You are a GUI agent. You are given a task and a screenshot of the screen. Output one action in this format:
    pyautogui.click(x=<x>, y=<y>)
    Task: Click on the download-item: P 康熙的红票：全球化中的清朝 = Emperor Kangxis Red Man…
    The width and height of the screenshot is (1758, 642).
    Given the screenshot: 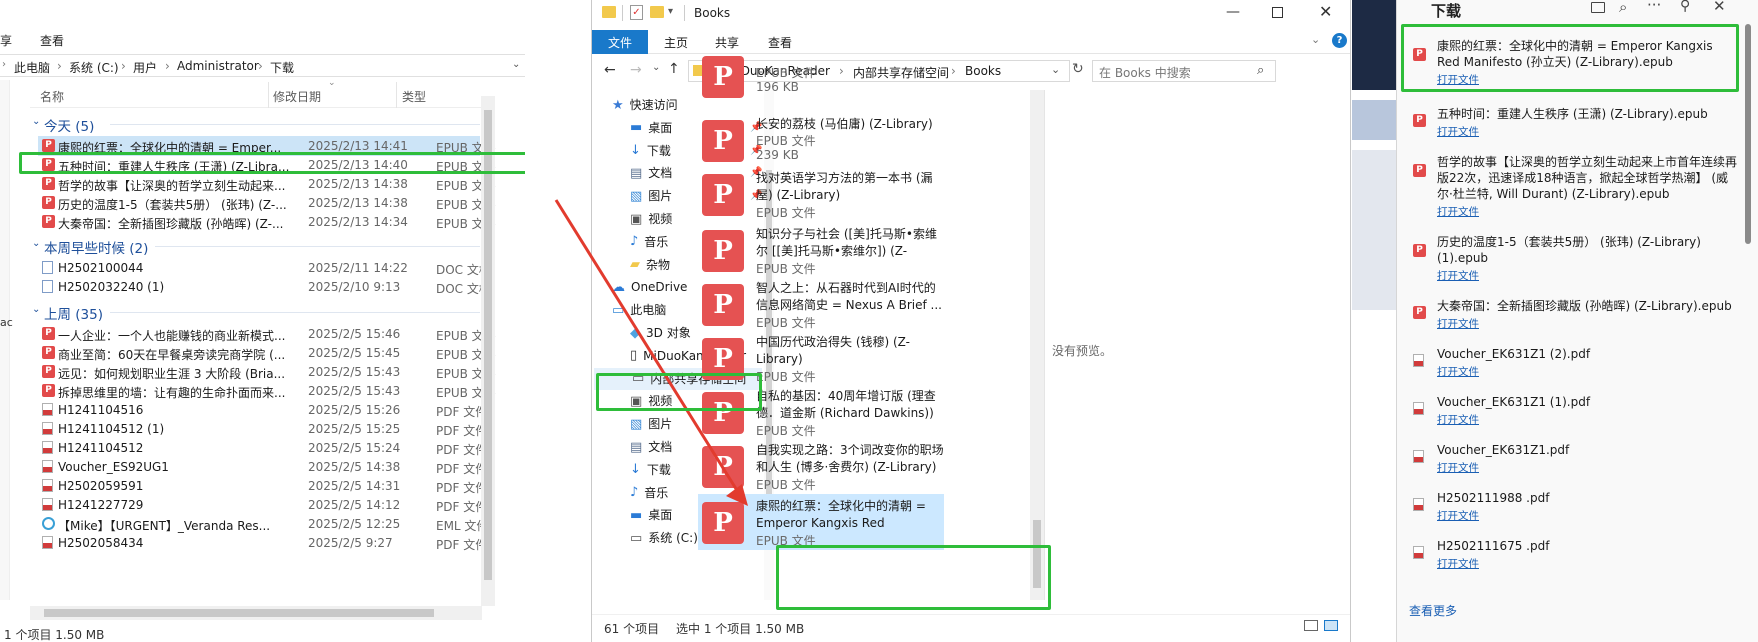 What is the action you would take?
    pyautogui.click(x=1573, y=62)
    